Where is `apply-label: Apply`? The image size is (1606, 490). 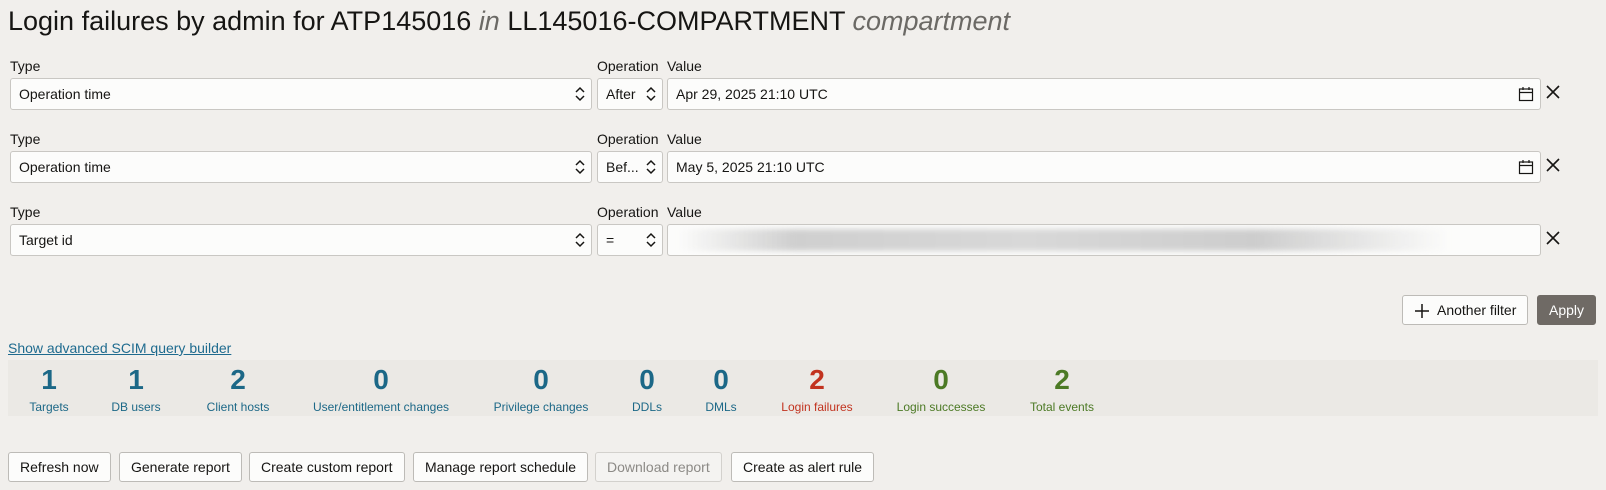
apply-label: Apply is located at coordinates (1567, 310).